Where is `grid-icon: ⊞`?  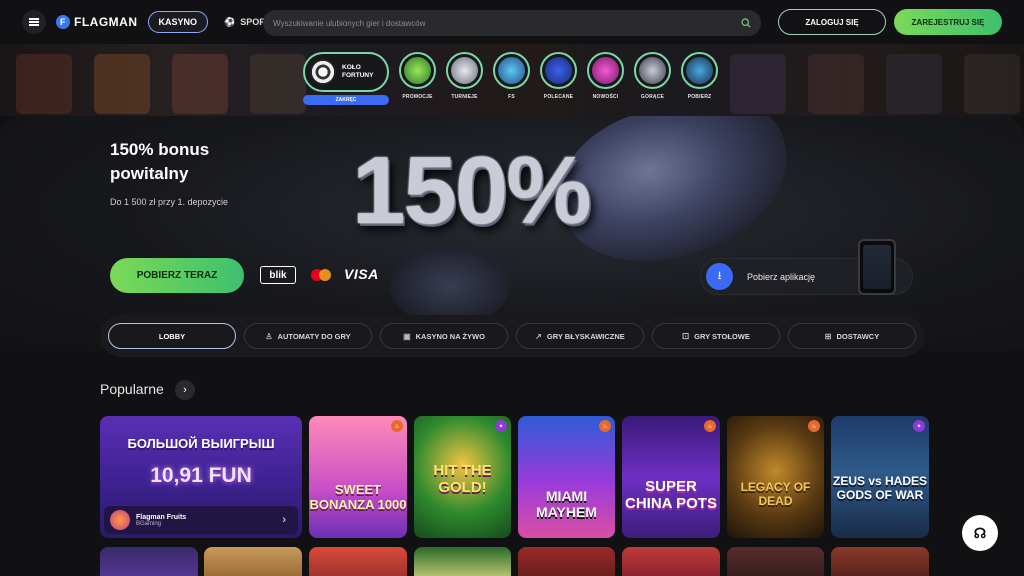 grid-icon: ⊞ is located at coordinates (828, 336).